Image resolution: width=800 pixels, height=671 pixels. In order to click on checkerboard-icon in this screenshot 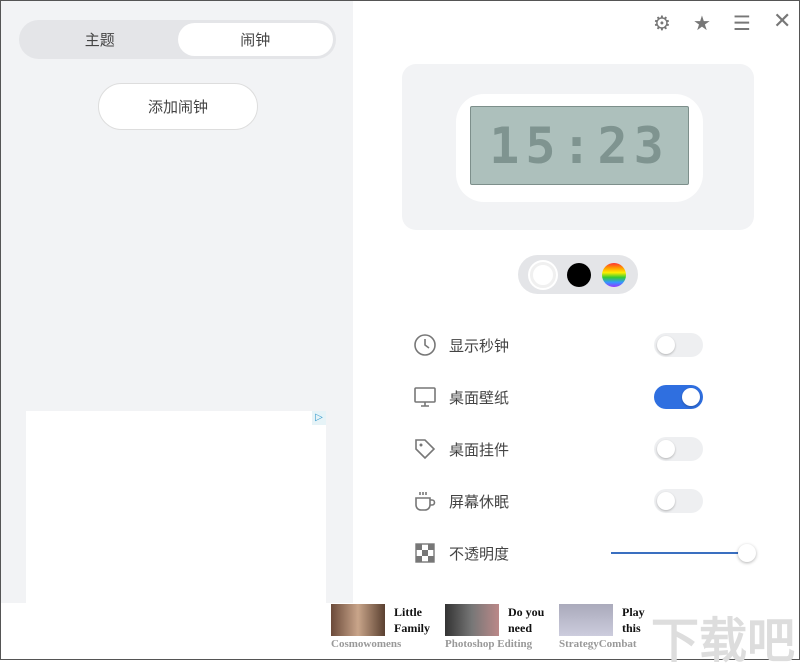, I will do `click(425, 553)`.